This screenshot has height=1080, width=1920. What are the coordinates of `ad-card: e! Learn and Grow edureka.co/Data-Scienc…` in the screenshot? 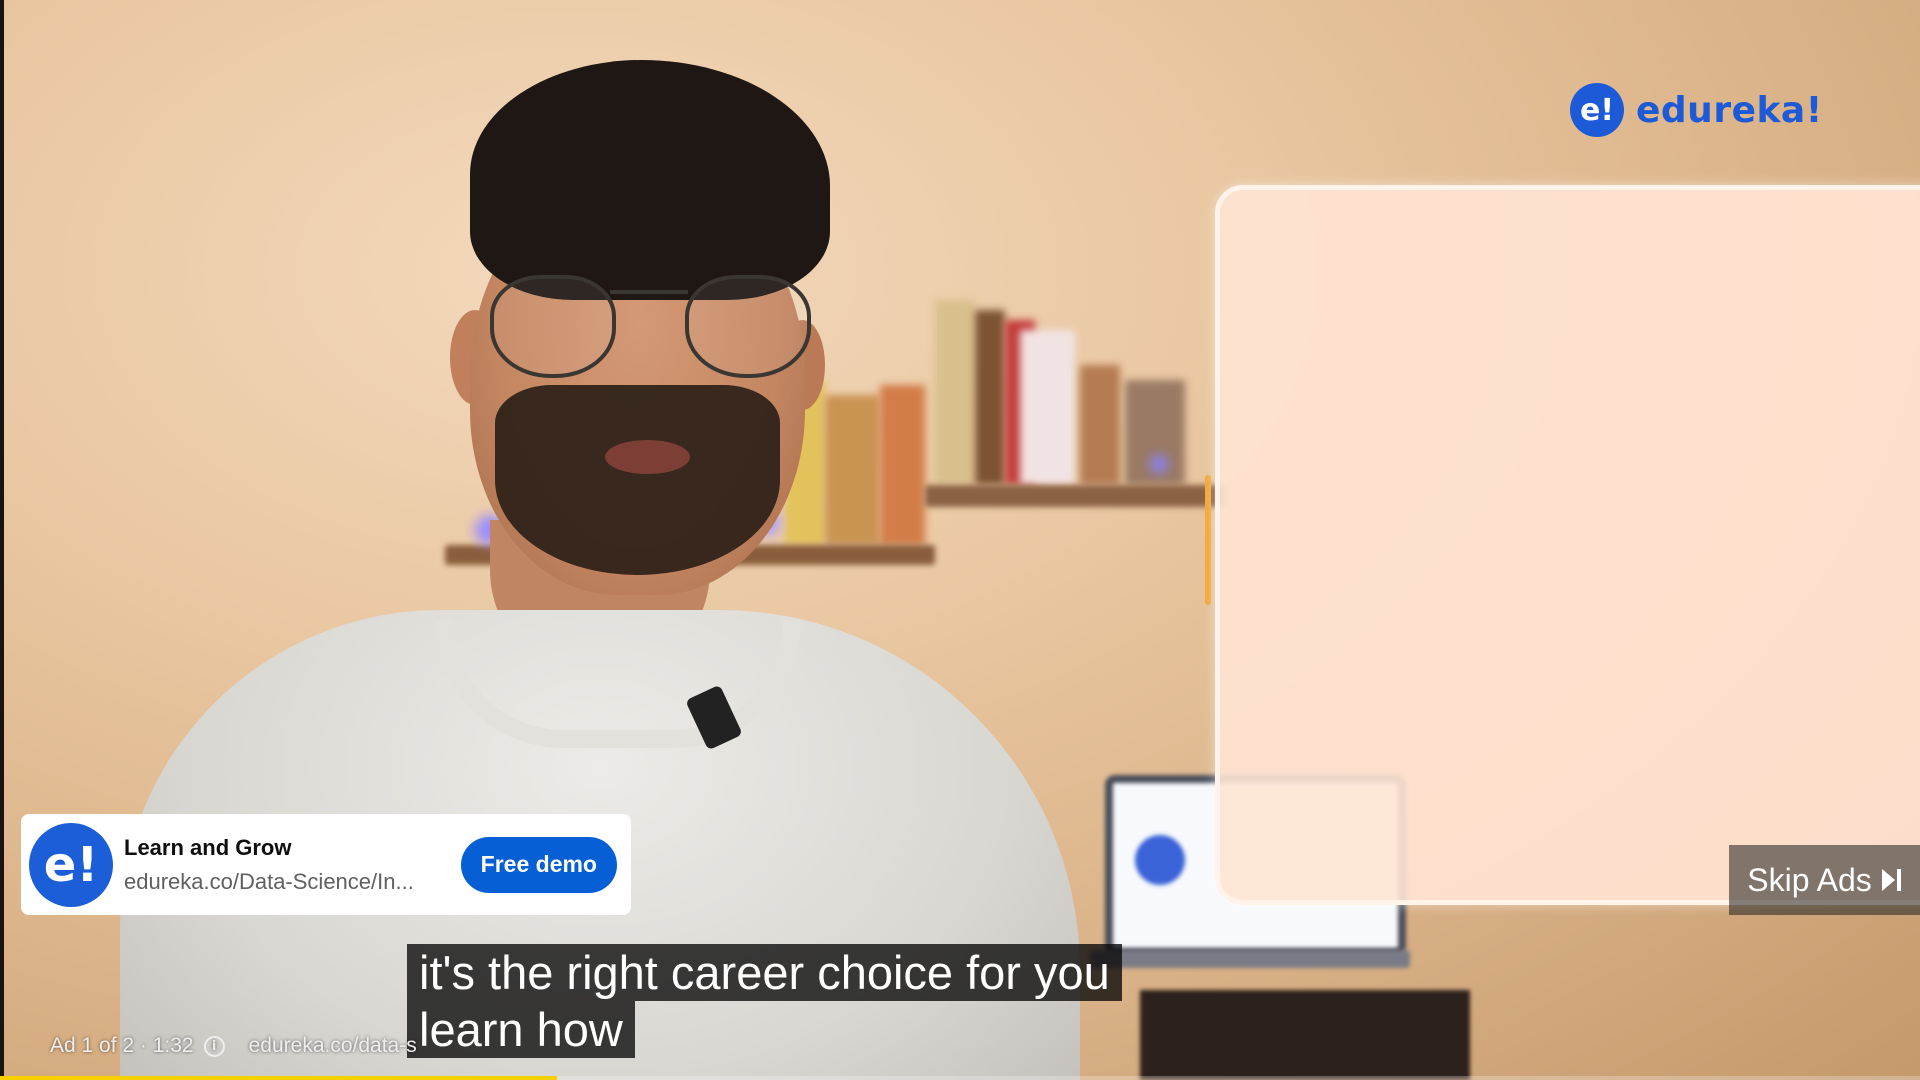 It's located at (326, 864).